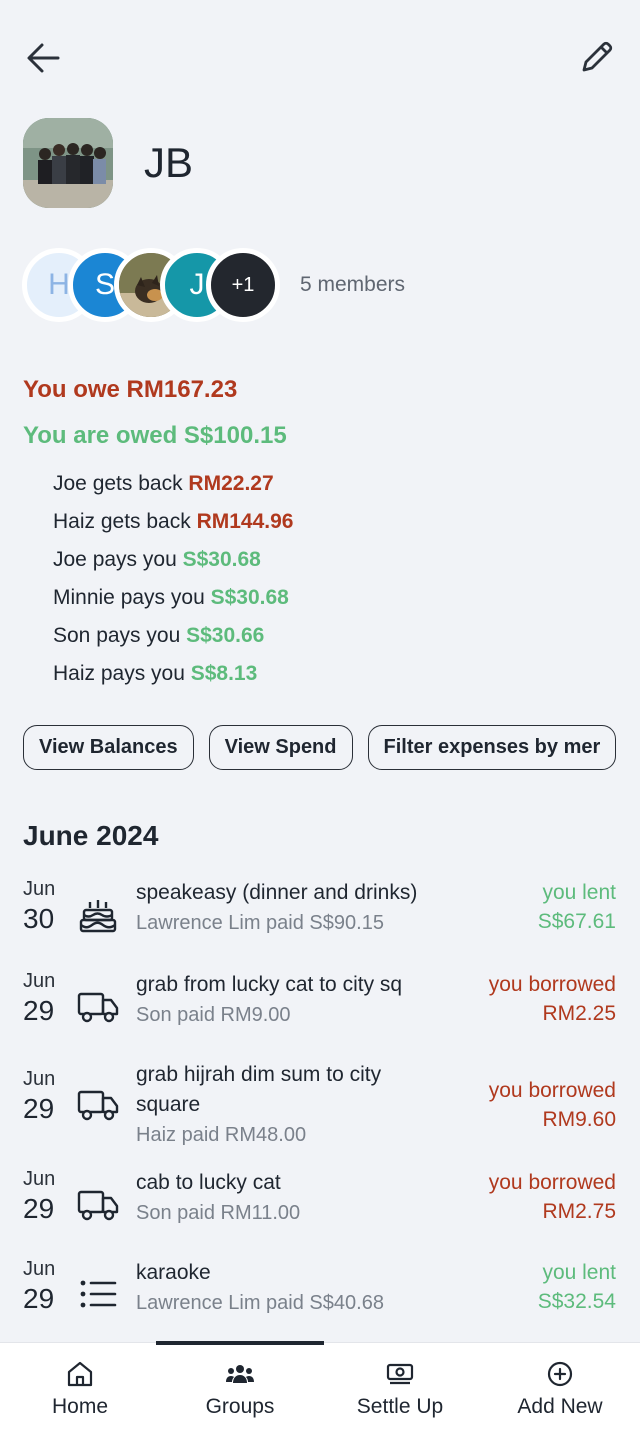  I want to click on expense-details: cab to lucky cat Son paid RM11.00, so click(296, 1198).